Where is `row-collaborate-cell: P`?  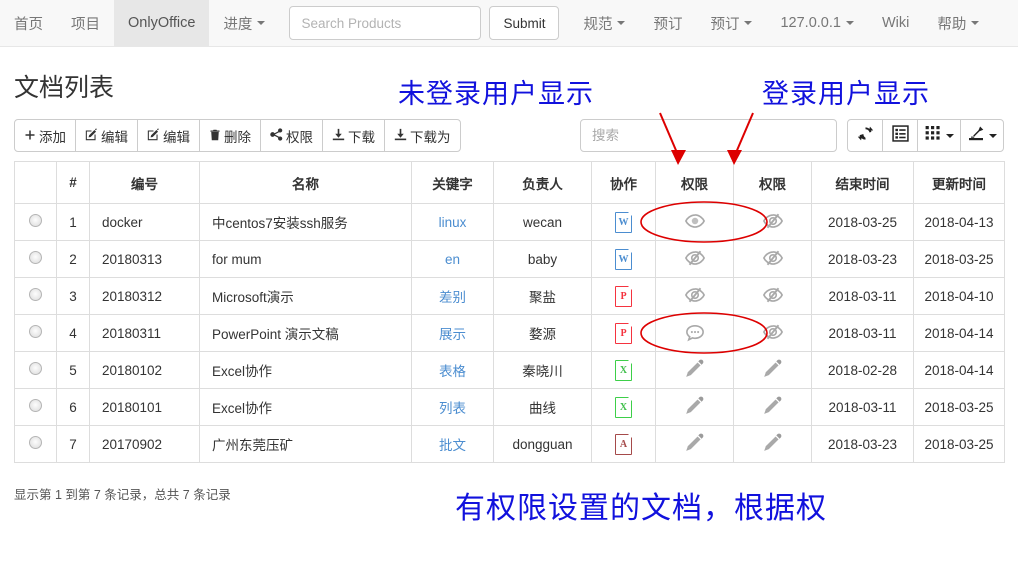 row-collaborate-cell: P is located at coordinates (623, 333).